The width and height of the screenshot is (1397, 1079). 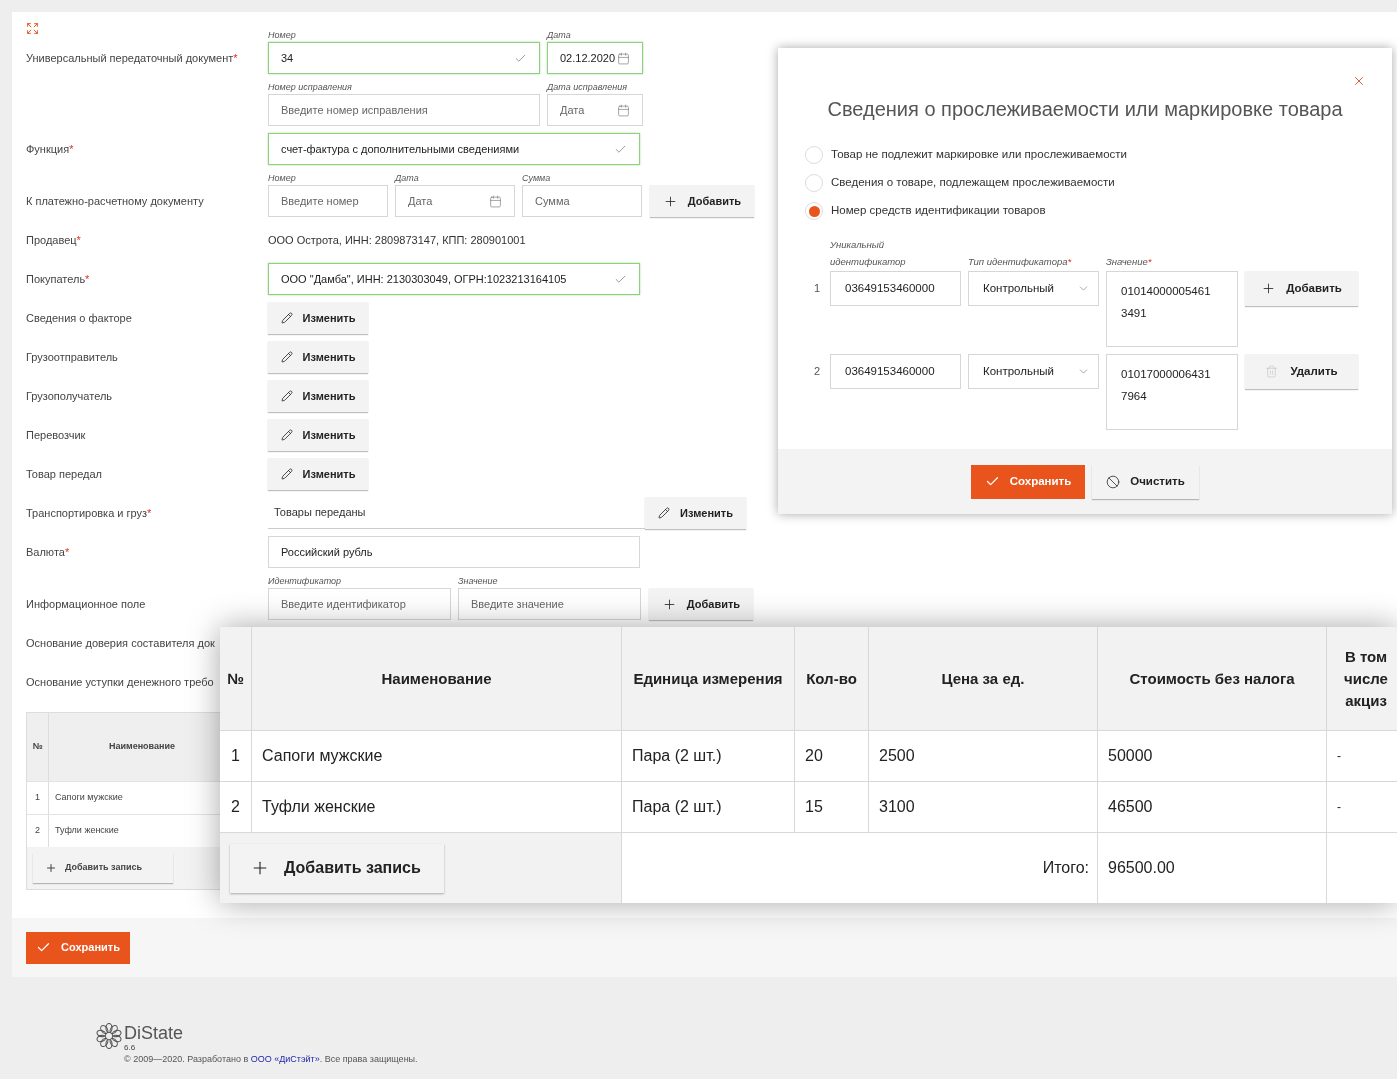 What do you see at coordinates (1020, 262) in the screenshot?
I see `column-caption: Тип идентификатора*` at bounding box center [1020, 262].